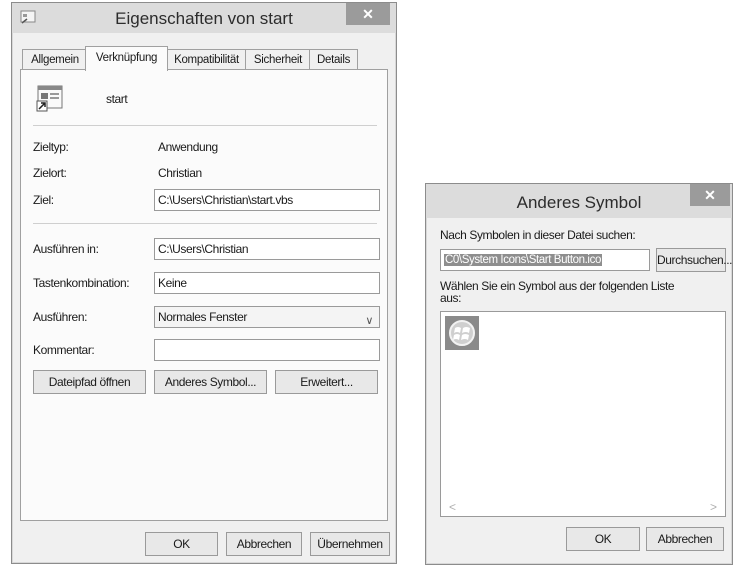  I want to click on tastenkombination-input: Keine, so click(267, 283).